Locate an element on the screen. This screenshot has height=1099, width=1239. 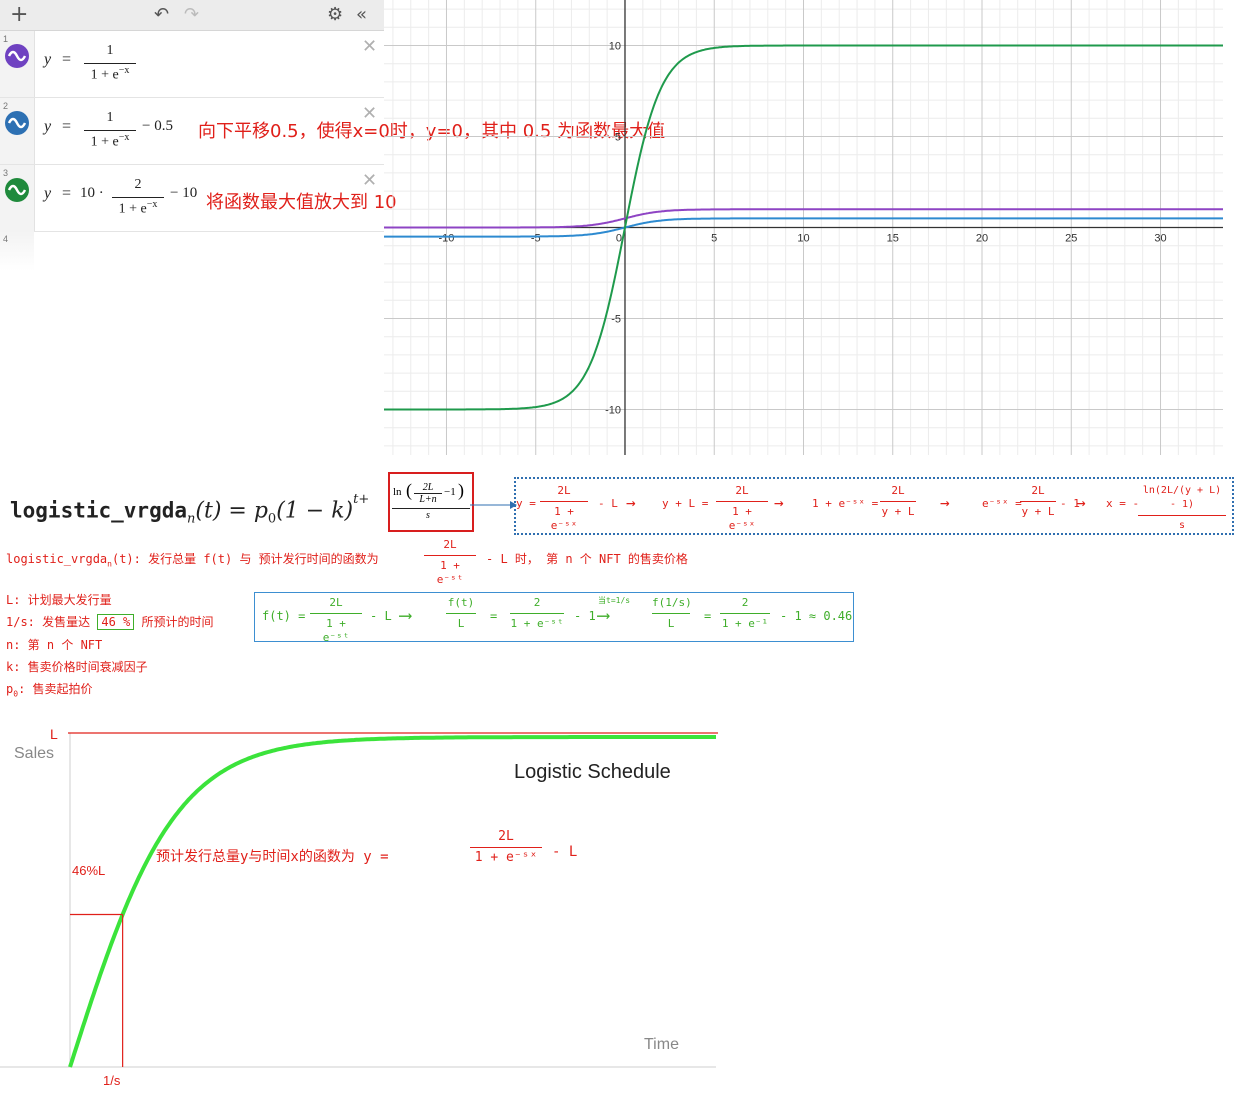
row-number: 4 is located at coordinates (6, 239).